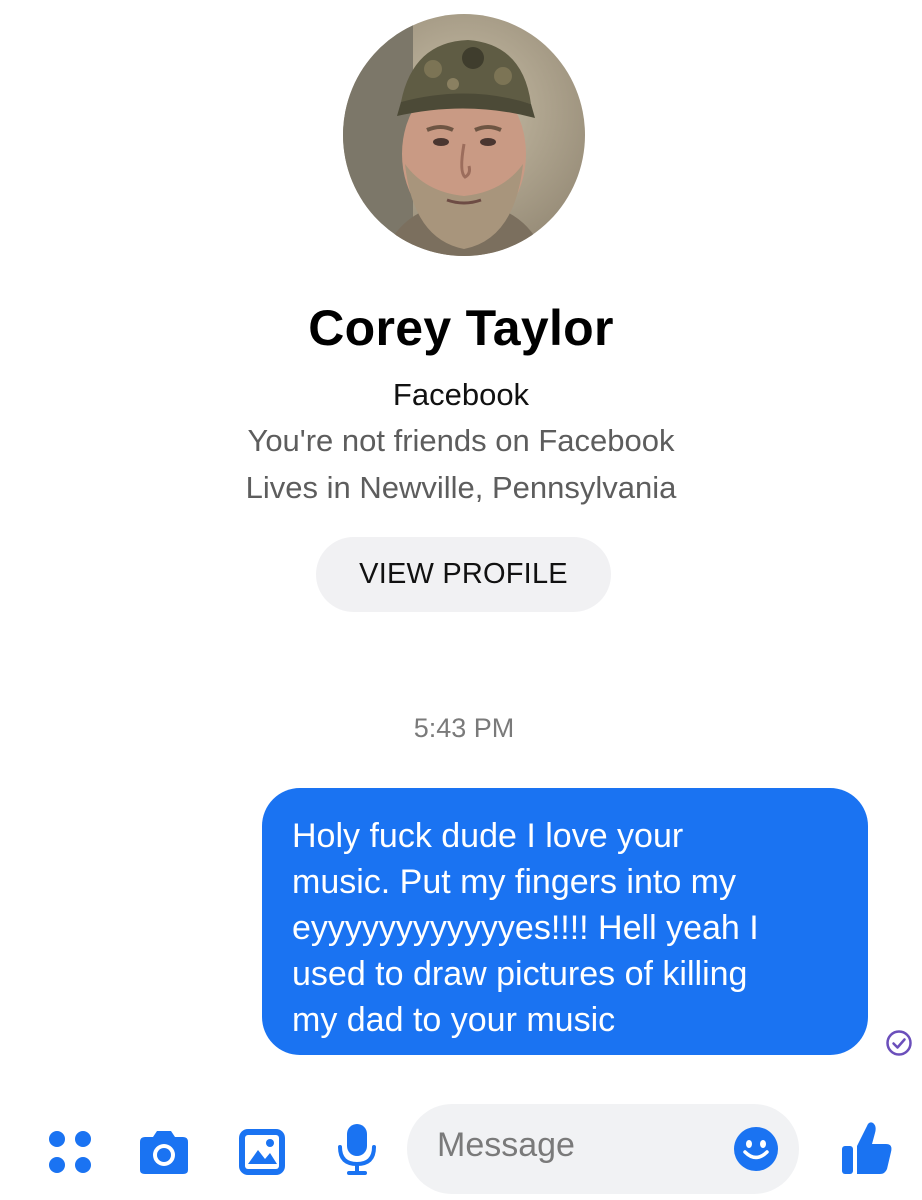 Image resolution: width=922 pixels, height=1200 pixels. Describe the element at coordinates (520, 974) in the screenshot. I see `message-line: used to draw pictures of killing` at that location.